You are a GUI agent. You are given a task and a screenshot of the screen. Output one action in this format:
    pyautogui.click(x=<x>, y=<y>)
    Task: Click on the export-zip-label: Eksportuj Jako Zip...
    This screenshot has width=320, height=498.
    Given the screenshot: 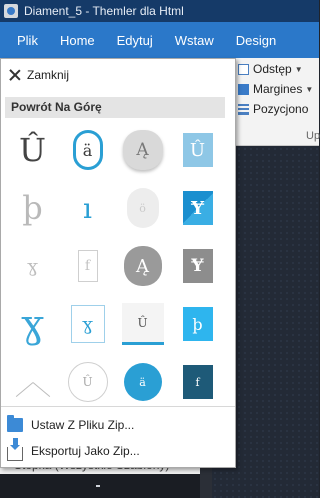 What is the action you would take?
    pyautogui.click(x=85, y=451)
    